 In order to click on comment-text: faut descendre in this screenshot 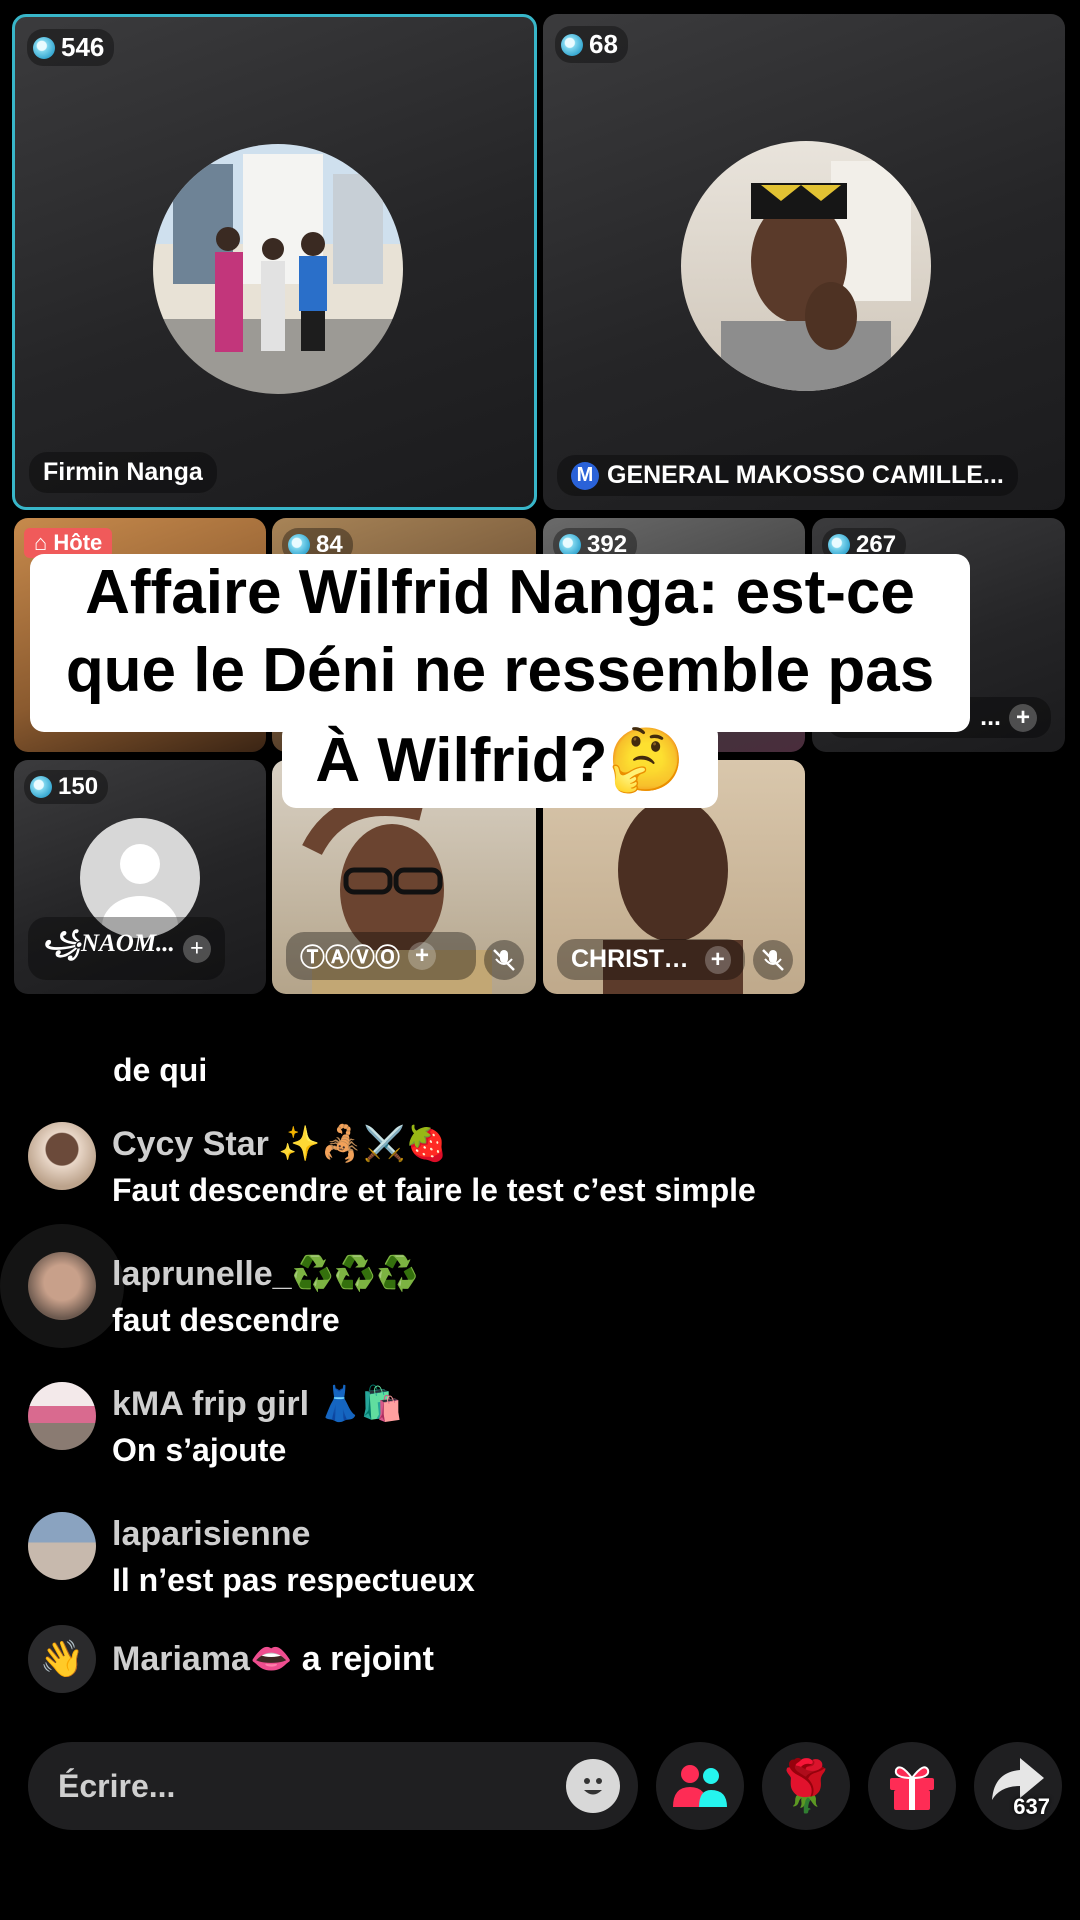, I will do `click(226, 1320)`.